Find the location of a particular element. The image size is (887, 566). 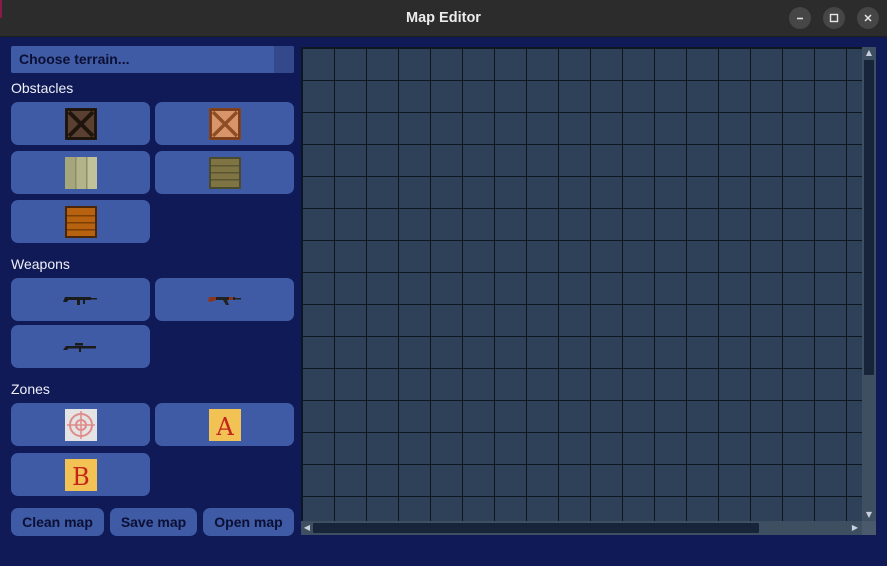

maximize-icon is located at coordinates (834, 18).